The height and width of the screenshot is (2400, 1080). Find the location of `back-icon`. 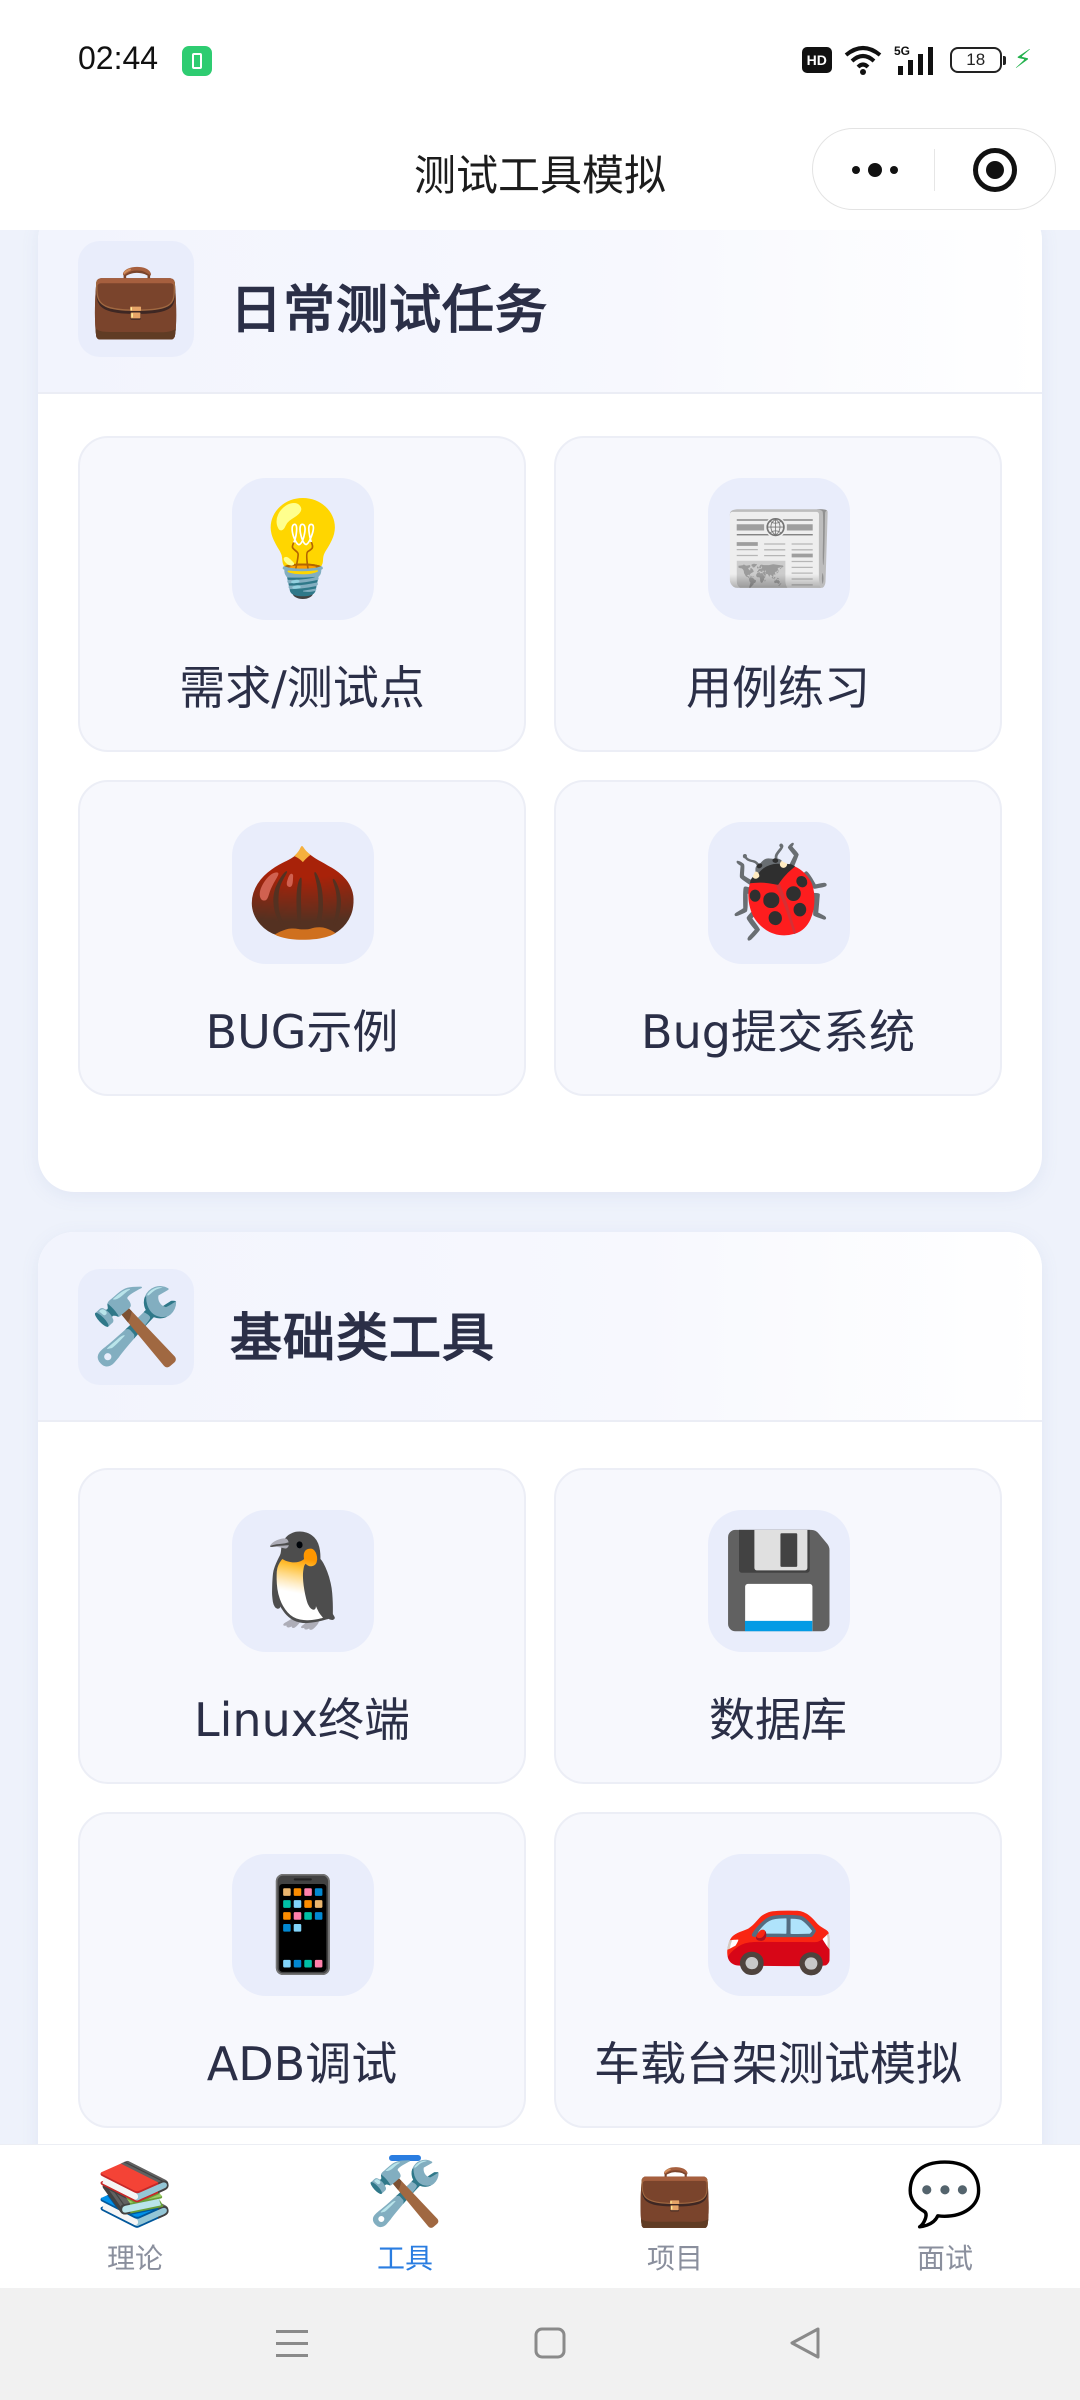

back-icon is located at coordinates (806, 2344).